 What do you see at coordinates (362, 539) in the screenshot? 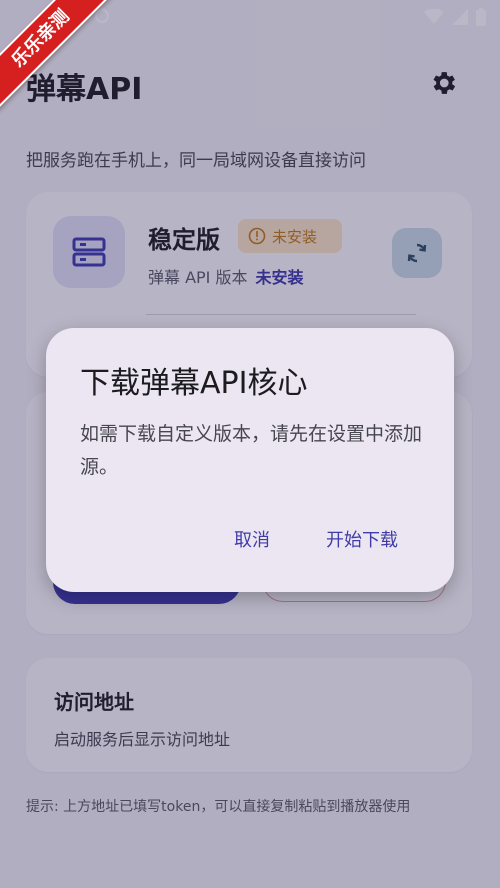
I see `start-download-button: 开始下载` at bounding box center [362, 539].